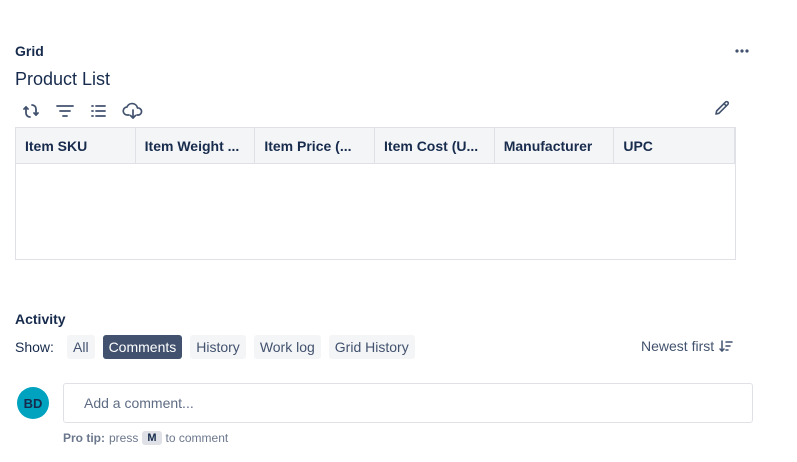 The width and height of the screenshot is (797, 462). I want to click on cloud-download-icon, so click(132, 110).